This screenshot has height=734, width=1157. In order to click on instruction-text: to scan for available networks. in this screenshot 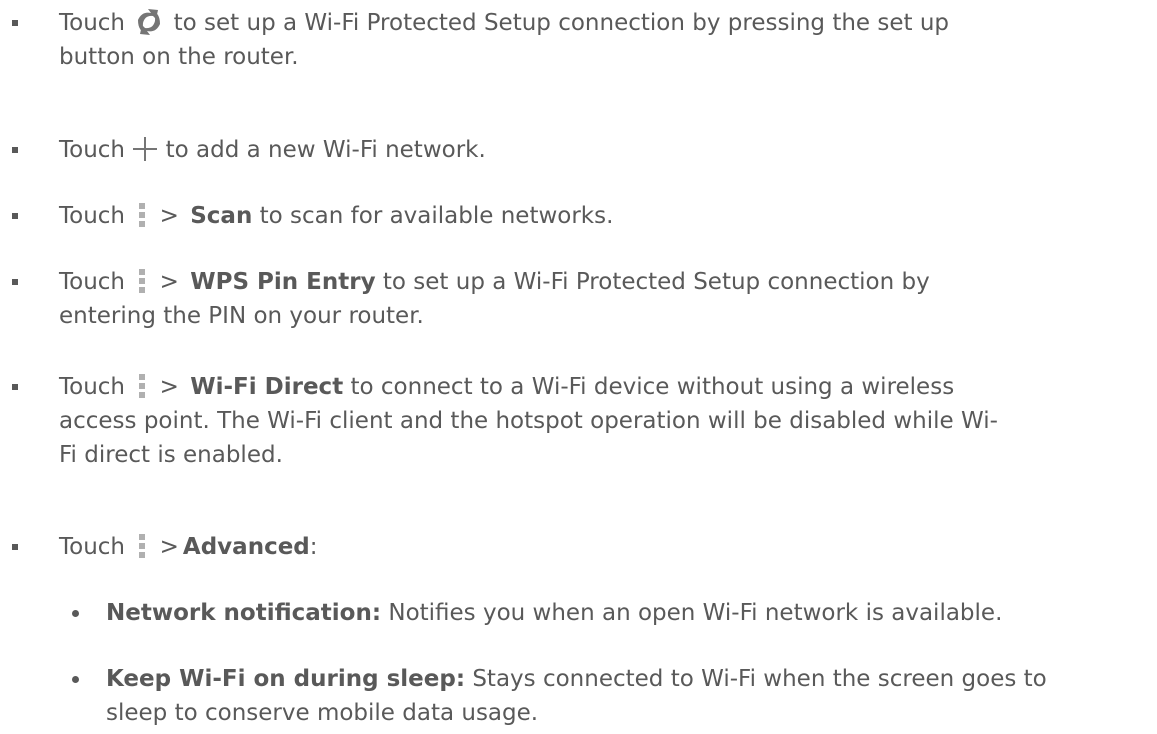, I will do `click(436, 216)`.